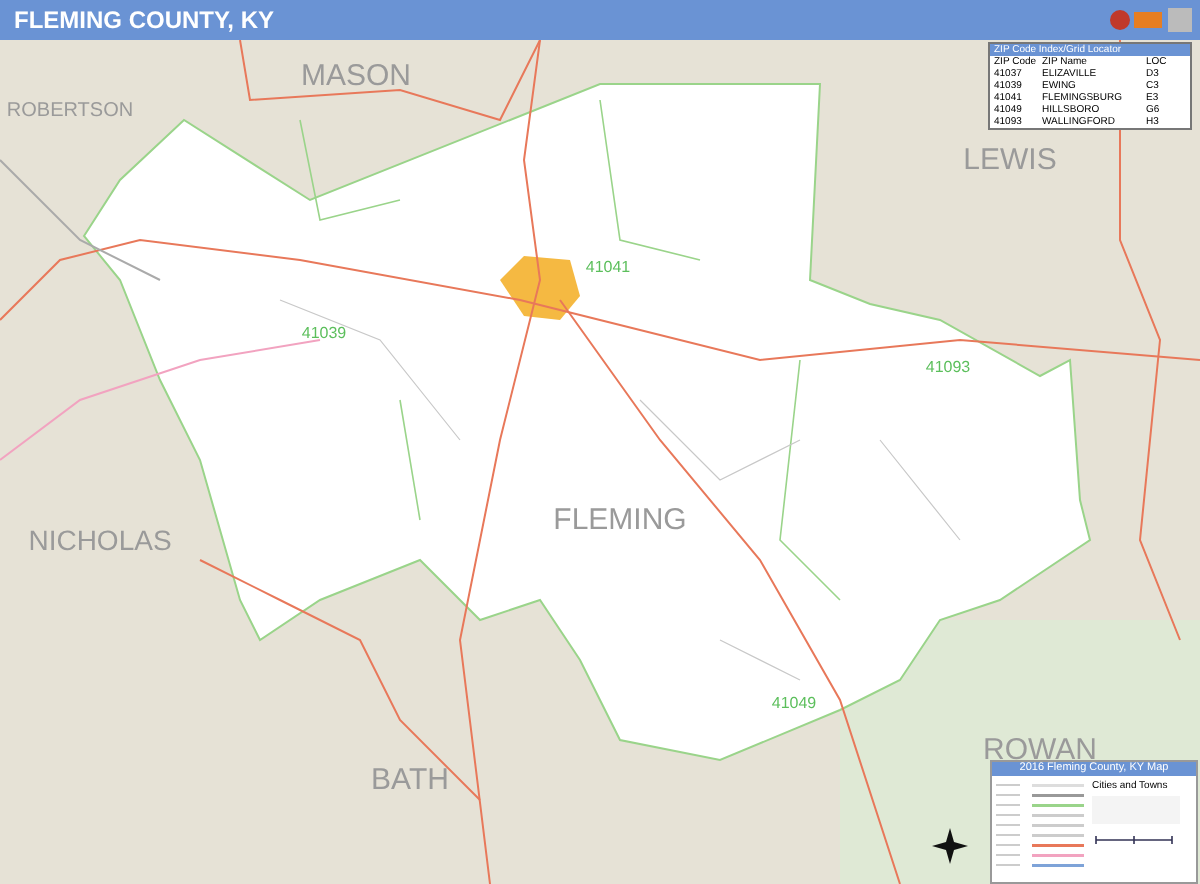  I want to click on zip-label: 41041, so click(608, 268).